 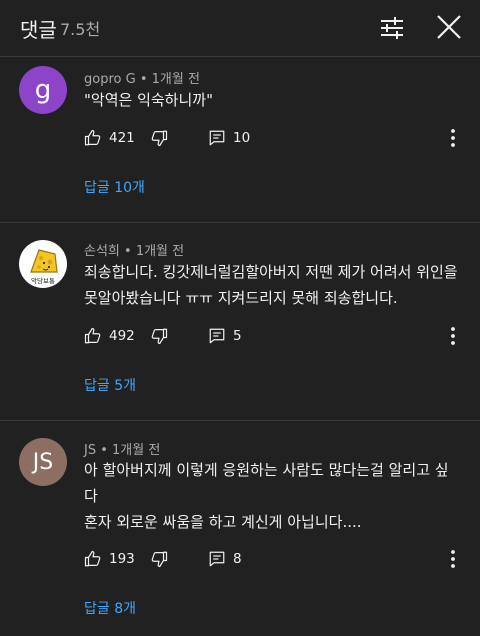 I want to click on avatar: g, so click(x=43, y=90).